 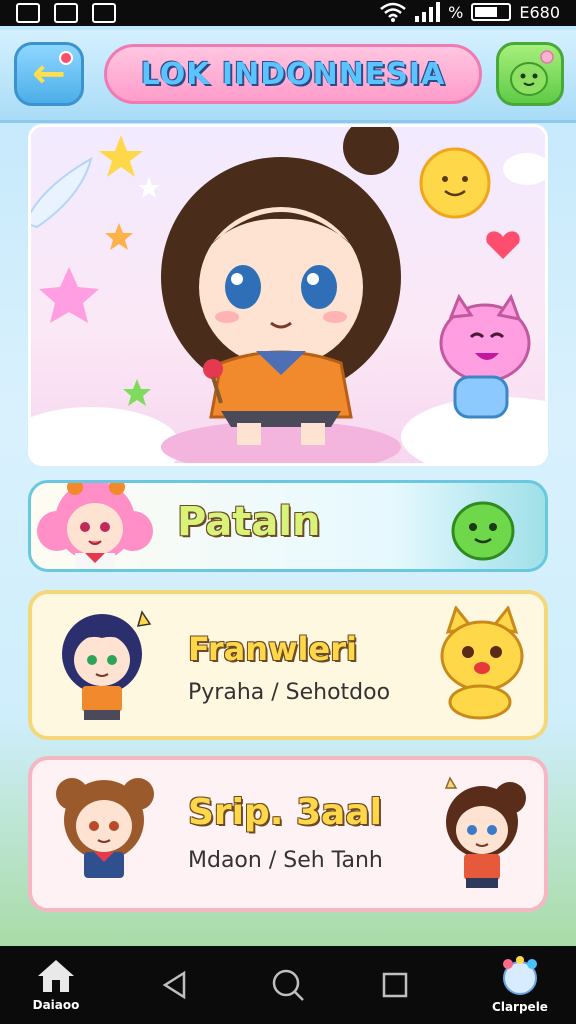 I want to click on pink-hair-girl-avatar, so click(x=95, y=526).